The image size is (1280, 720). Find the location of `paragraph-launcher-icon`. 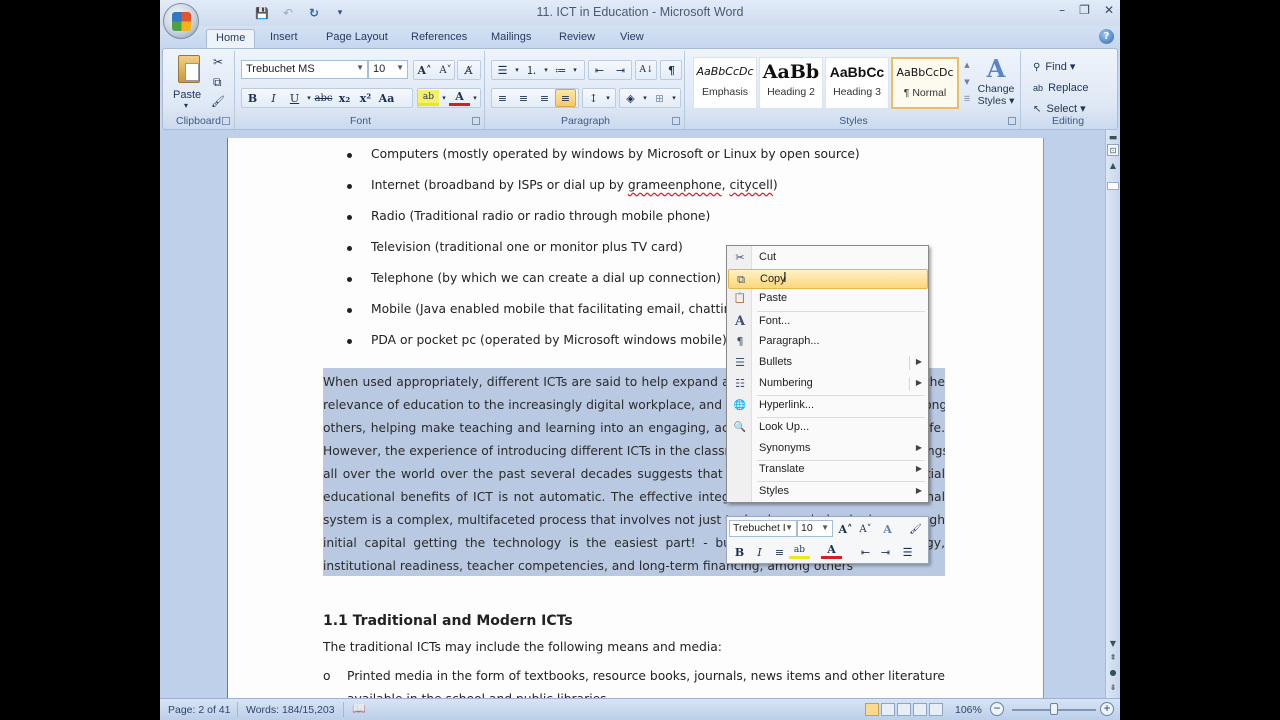

paragraph-launcher-icon is located at coordinates (676, 121).